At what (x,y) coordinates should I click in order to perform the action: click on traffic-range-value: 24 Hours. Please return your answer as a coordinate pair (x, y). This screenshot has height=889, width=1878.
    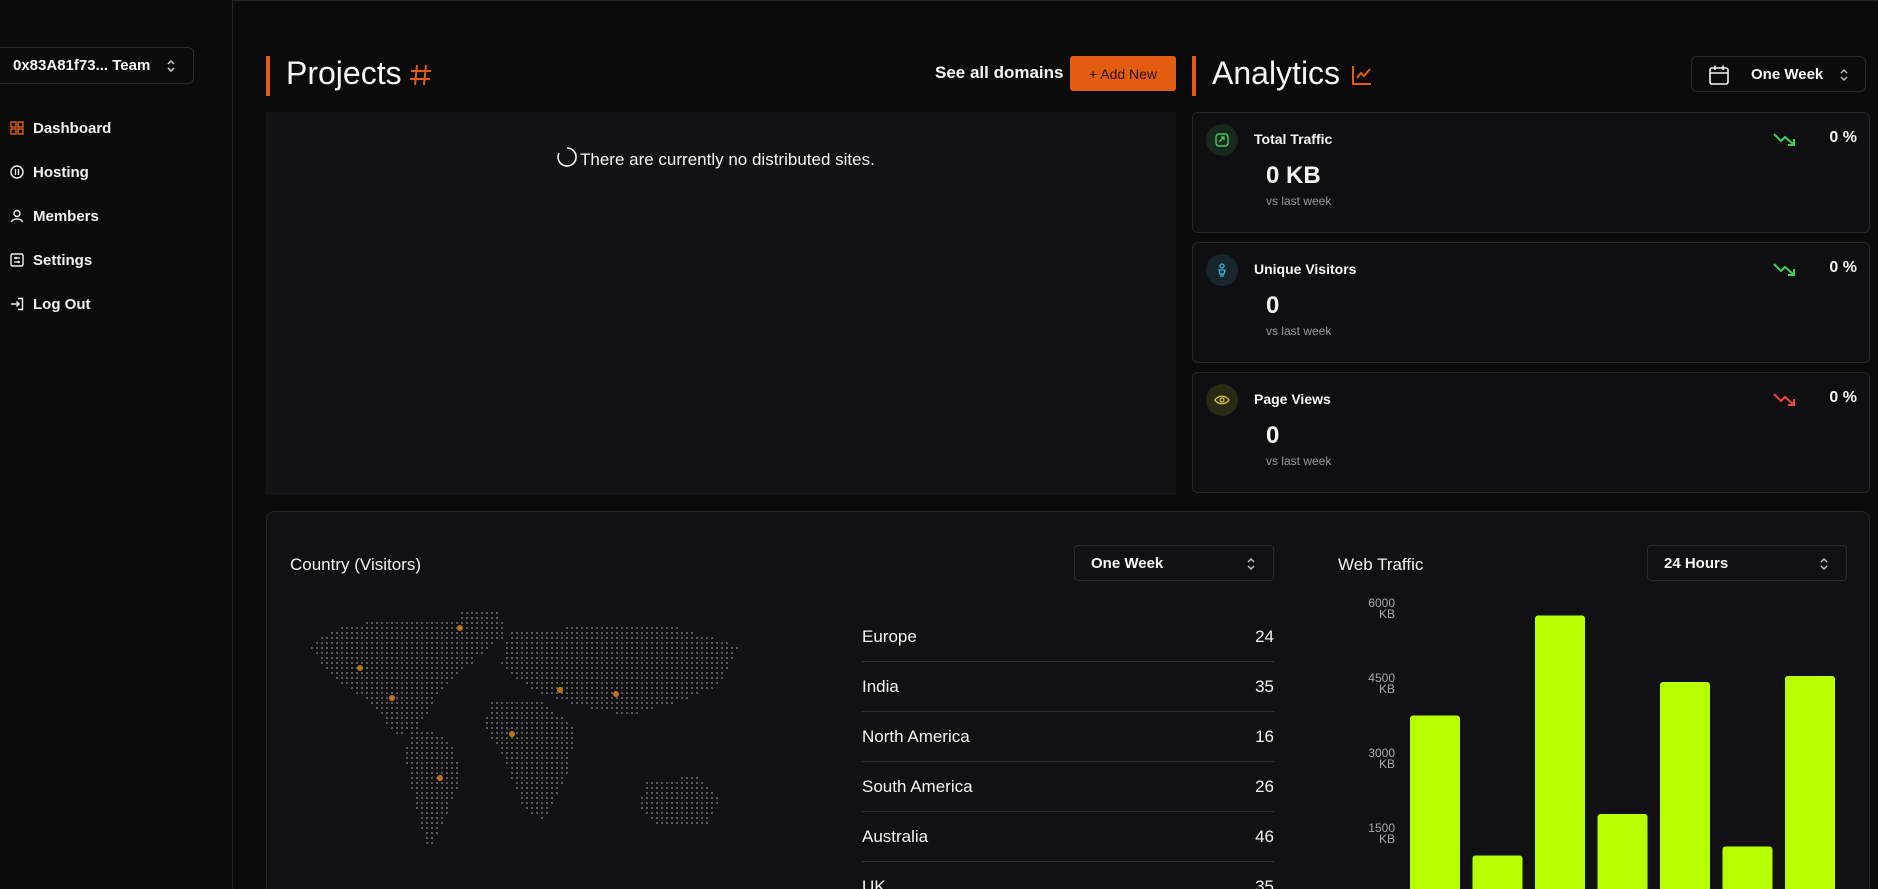
    Looking at the image, I should click on (1696, 563).